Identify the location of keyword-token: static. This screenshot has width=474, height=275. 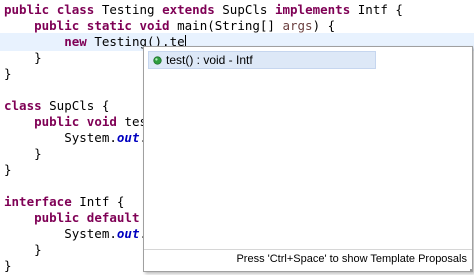
(113, 25).